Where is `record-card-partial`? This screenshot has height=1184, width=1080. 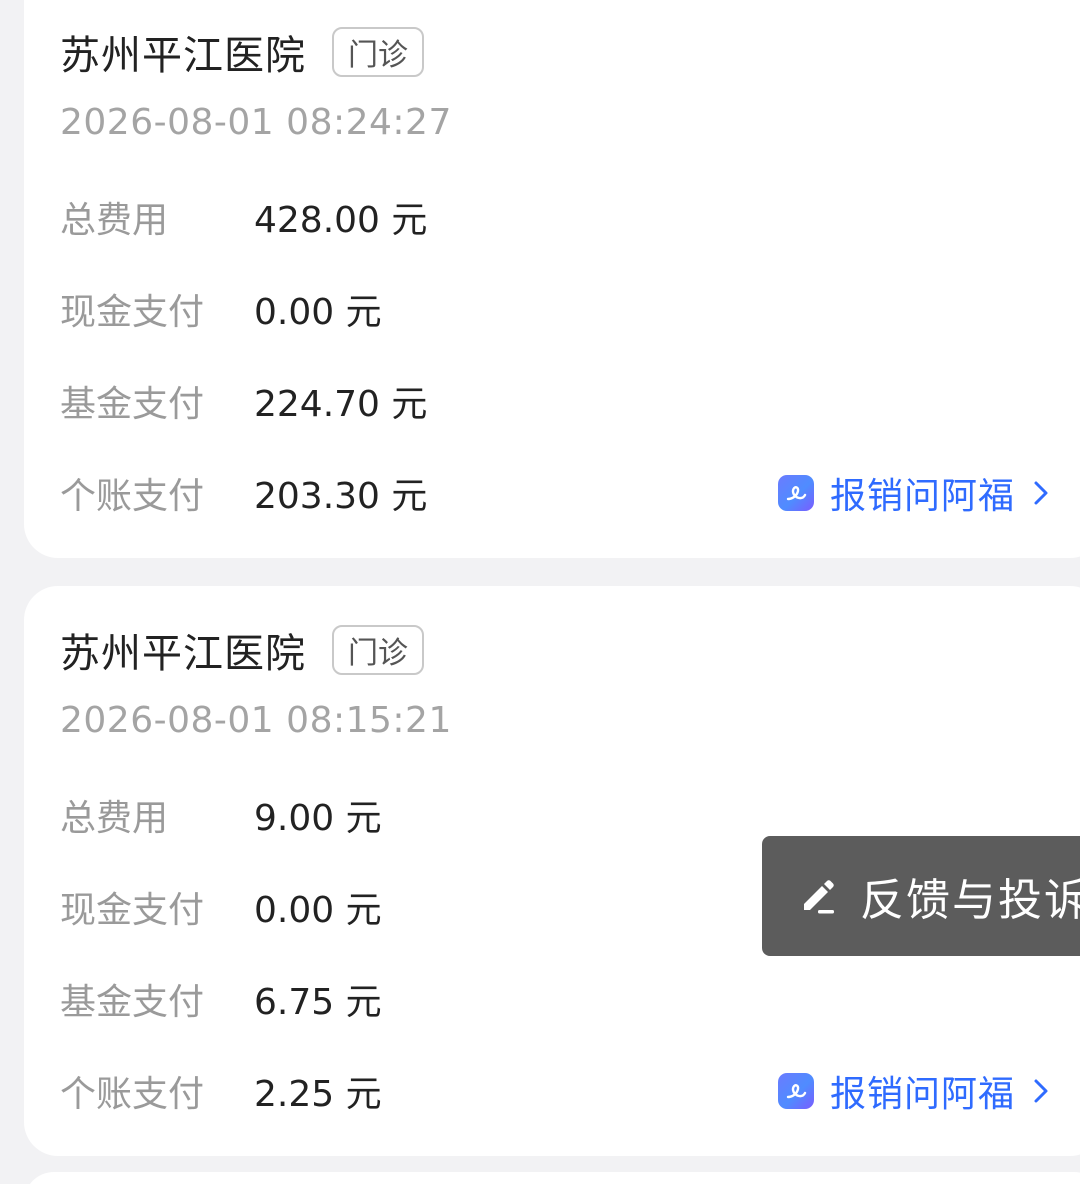
record-card-partial is located at coordinates (552, 1178).